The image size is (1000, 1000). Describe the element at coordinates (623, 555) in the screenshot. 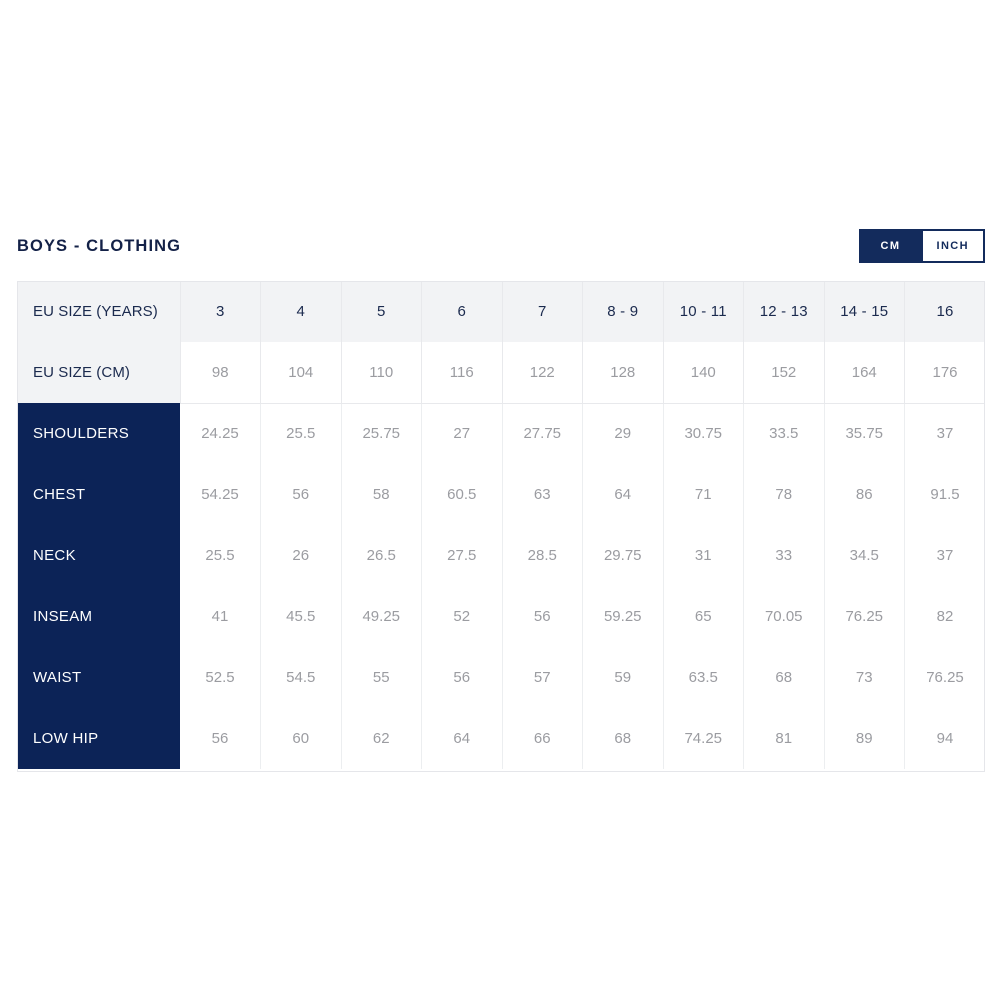

I see `cell-neck-6: 29.75` at that location.